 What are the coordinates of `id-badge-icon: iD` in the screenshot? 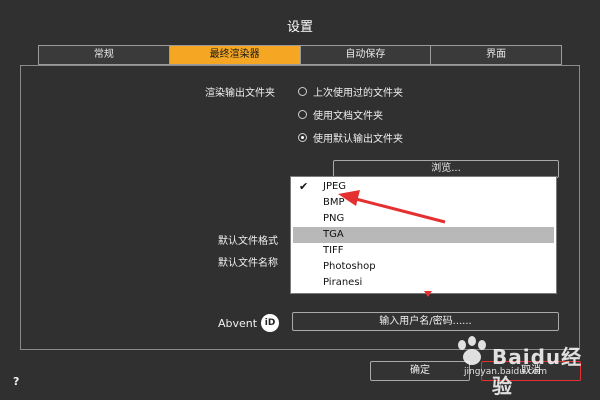 It's located at (270, 323).